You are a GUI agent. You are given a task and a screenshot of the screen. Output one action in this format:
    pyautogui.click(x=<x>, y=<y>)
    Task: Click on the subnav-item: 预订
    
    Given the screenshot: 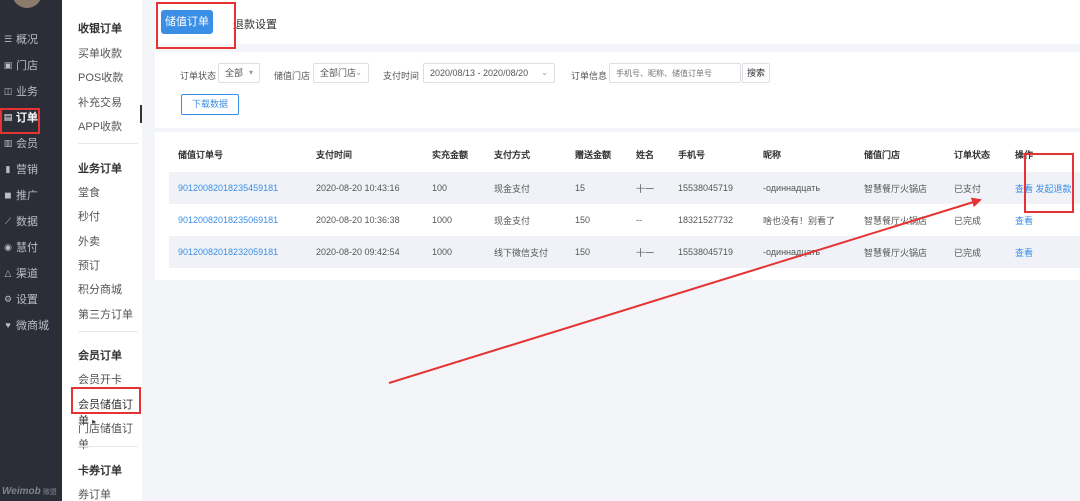 What is the action you would take?
    pyautogui.click(x=89, y=265)
    